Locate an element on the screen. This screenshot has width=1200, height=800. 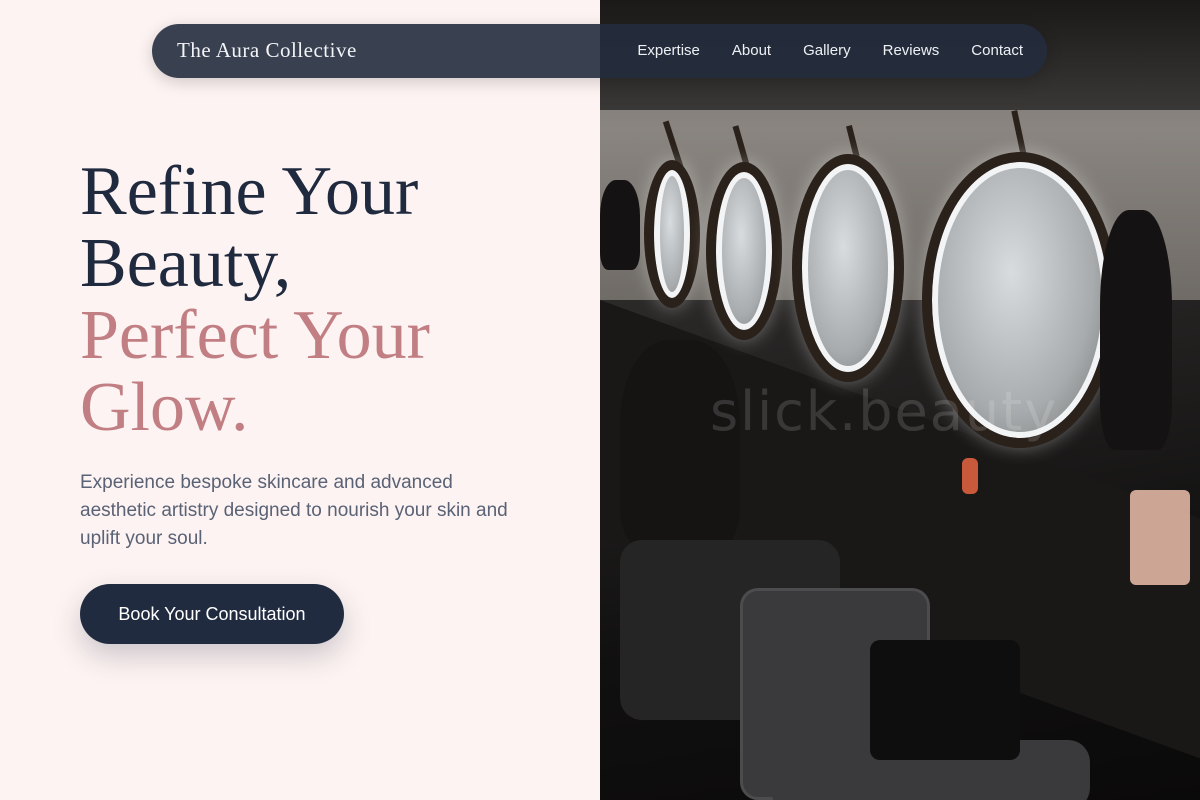
pink-bottle is located at coordinates (1160, 537).